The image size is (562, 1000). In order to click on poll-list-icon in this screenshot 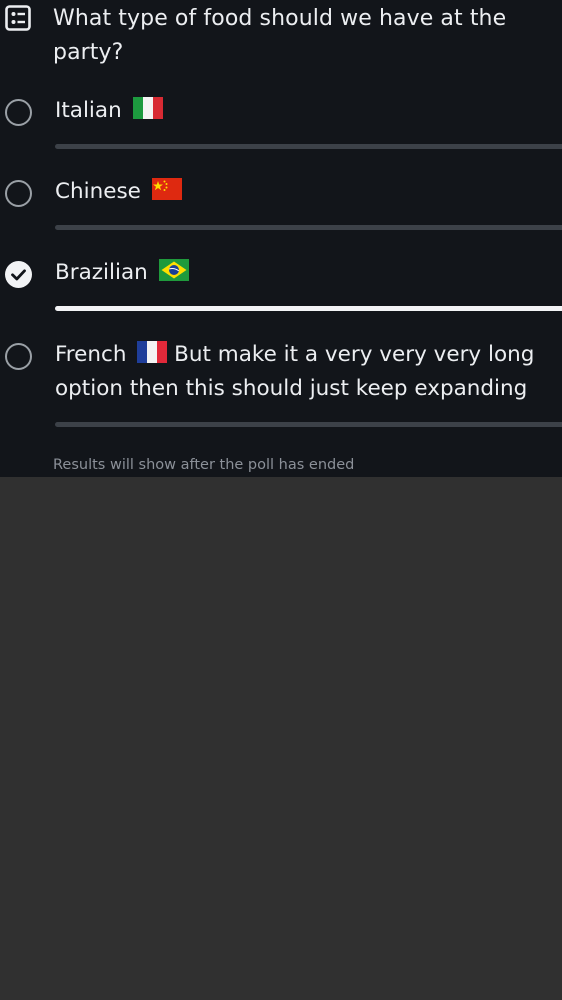, I will do `click(18, 18)`.